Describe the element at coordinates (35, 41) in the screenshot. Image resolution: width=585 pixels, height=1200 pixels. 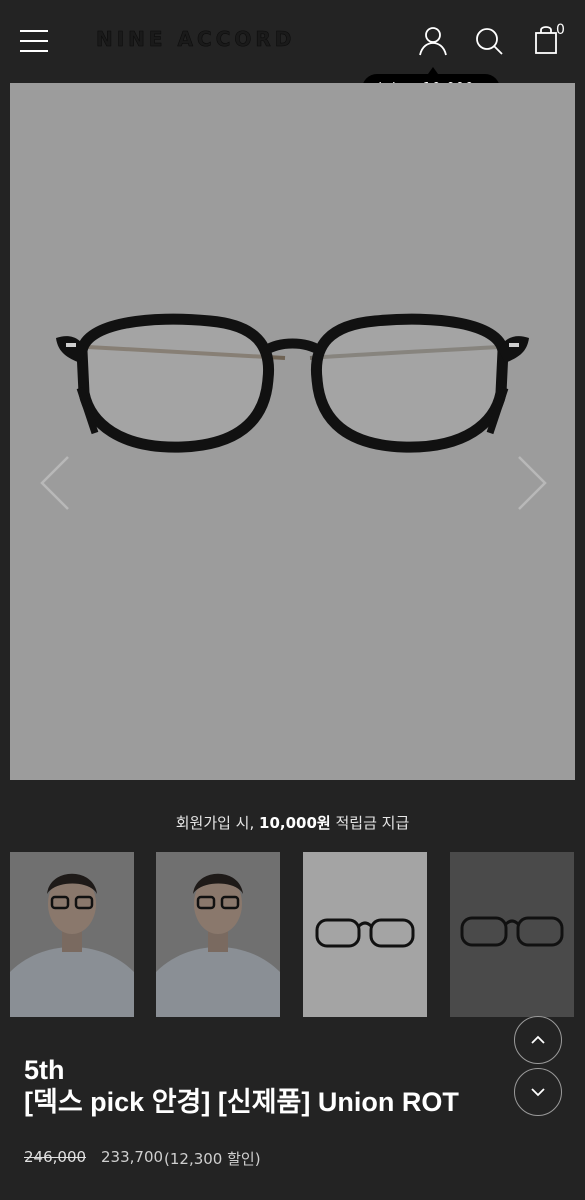
I see `menu-icon` at that location.